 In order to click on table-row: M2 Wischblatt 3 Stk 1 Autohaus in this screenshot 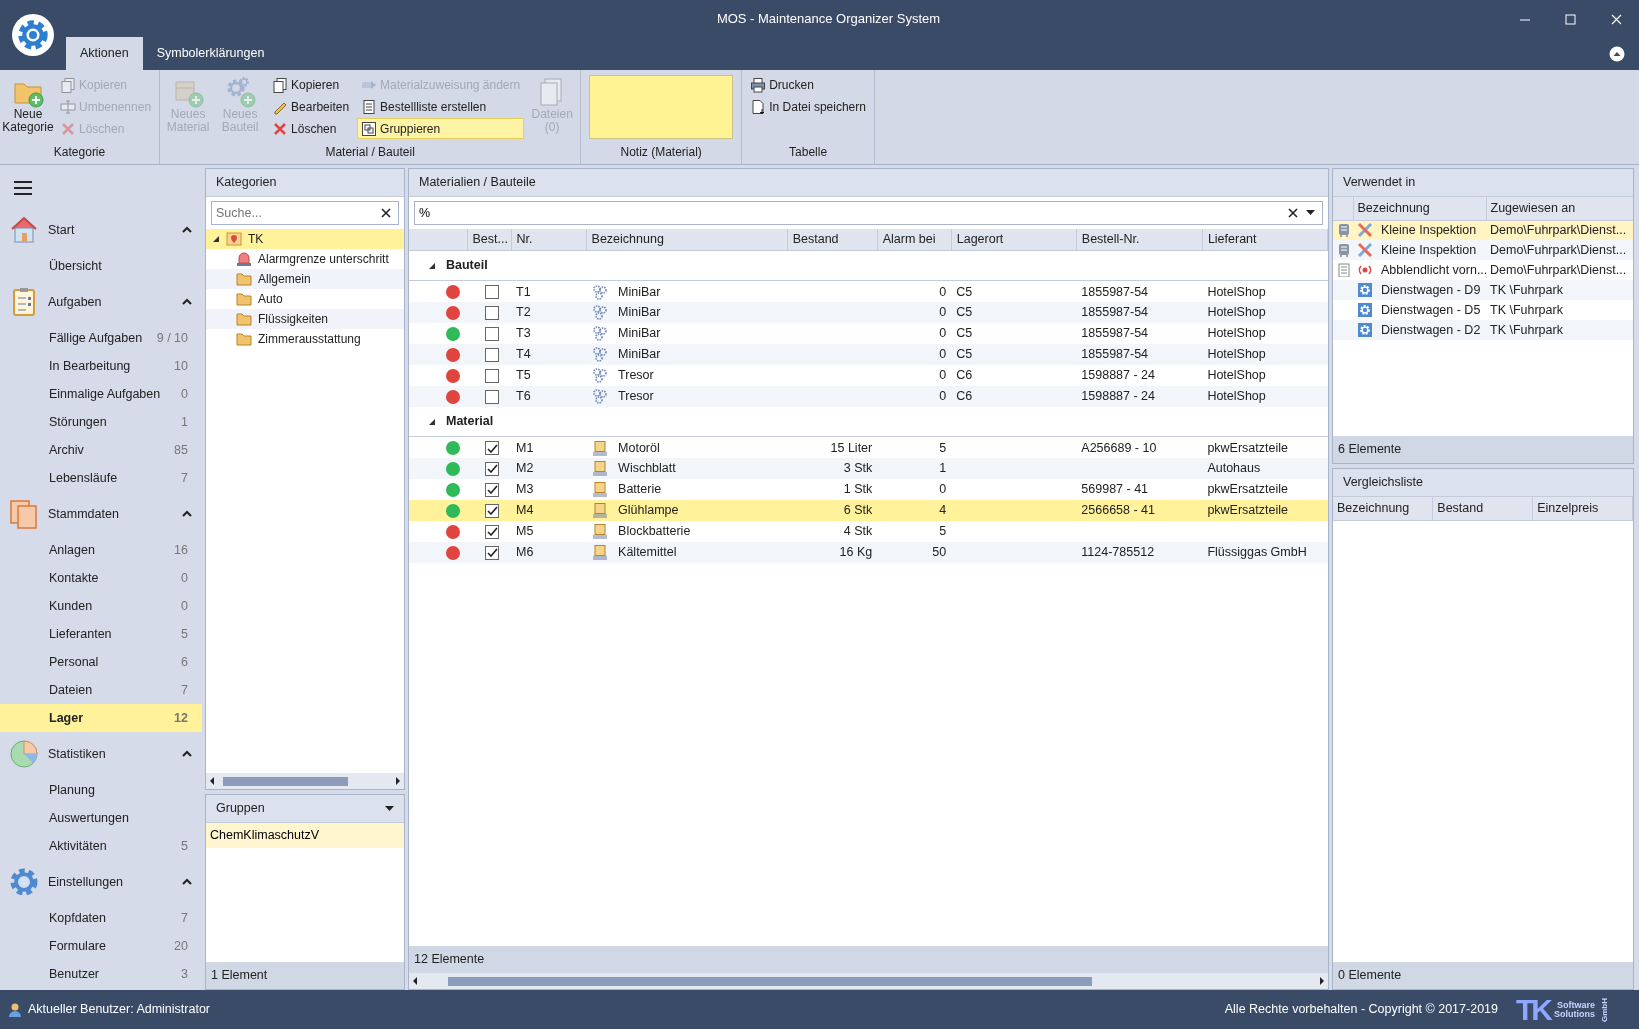, I will do `click(868, 468)`.